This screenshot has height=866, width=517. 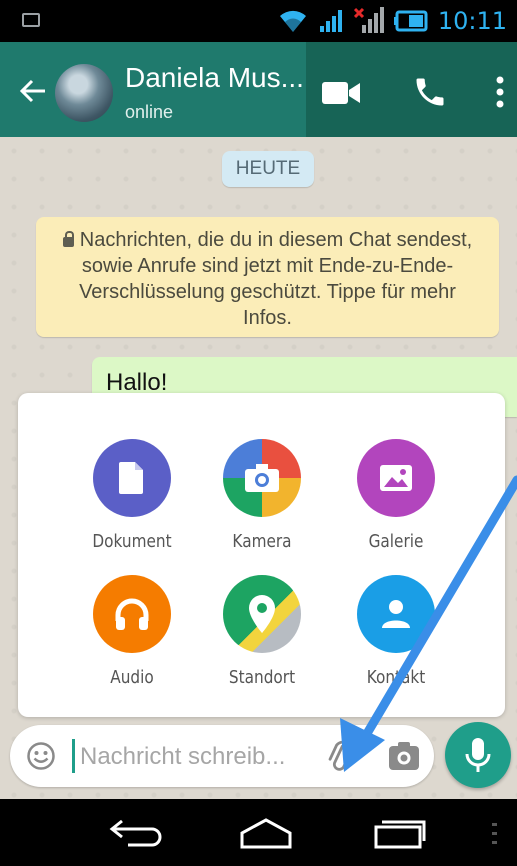 I want to click on status-bar: 10:11, so click(x=258, y=21).